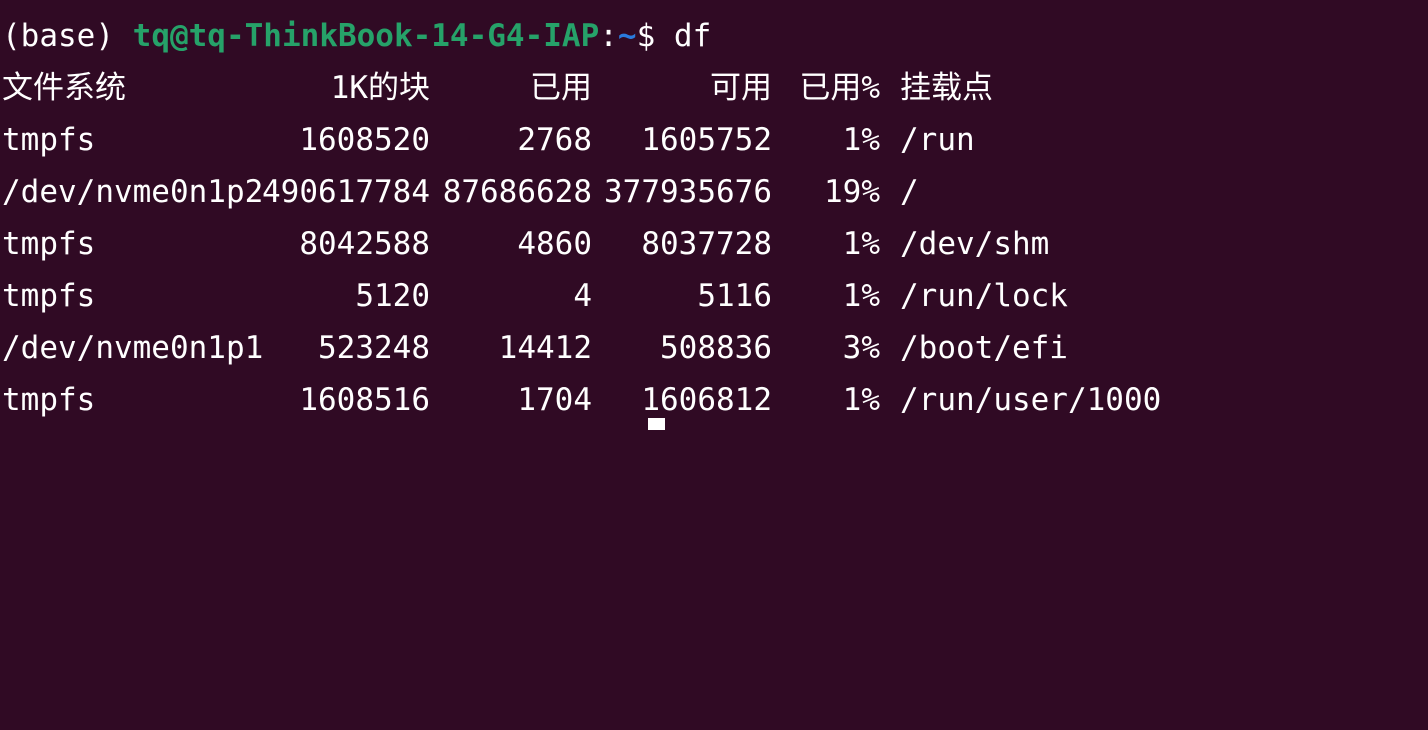 This screenshot has width=1428, height=730. I want to click on table-row: tmpfs 8042588 4860 8037728 1% /dev/shm, so click(714, 248).